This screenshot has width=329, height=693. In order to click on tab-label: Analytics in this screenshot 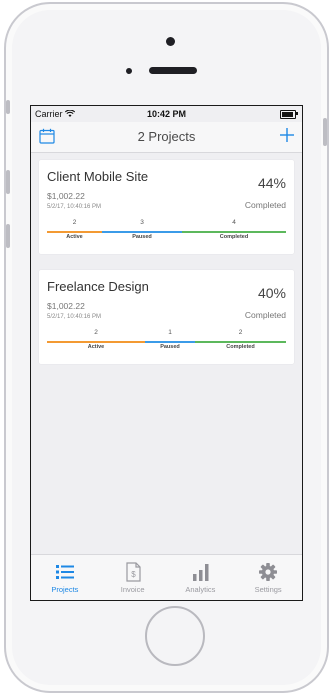, I will do `click(200, 589)`.